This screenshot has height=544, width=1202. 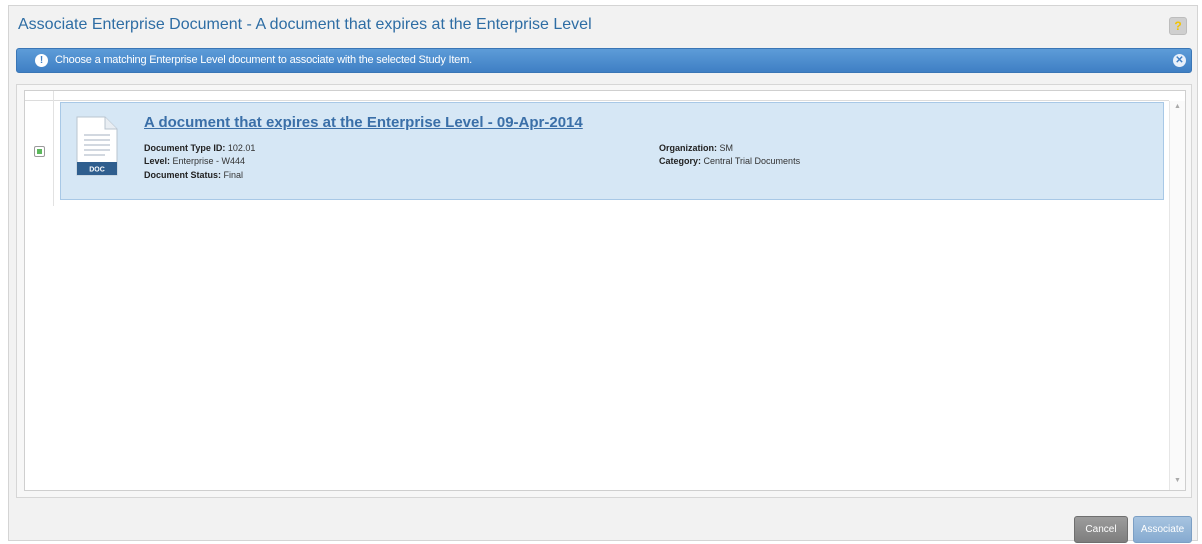 I want to click on associate-button: Associate, so click(x=1162, y=529).